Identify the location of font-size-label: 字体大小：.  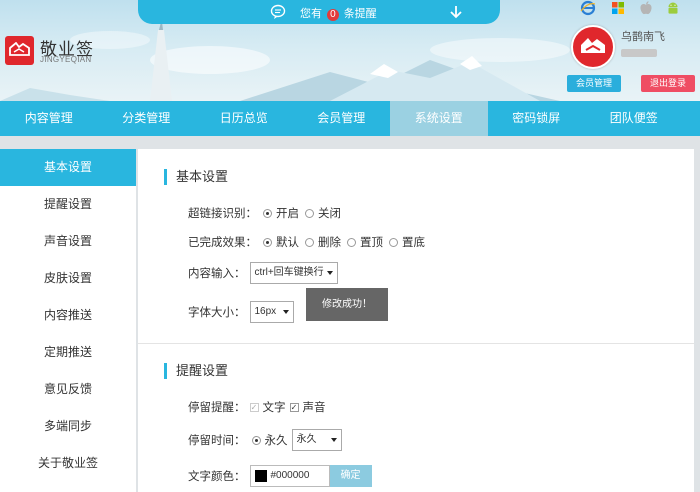
(217, 313).